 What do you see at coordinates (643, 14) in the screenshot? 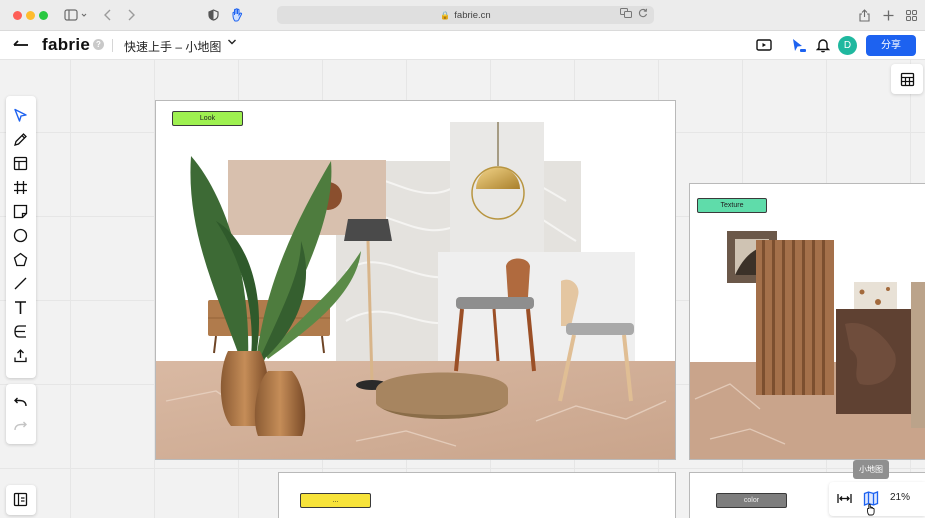
I see `reload-icon` at bounding box center [643, 14].